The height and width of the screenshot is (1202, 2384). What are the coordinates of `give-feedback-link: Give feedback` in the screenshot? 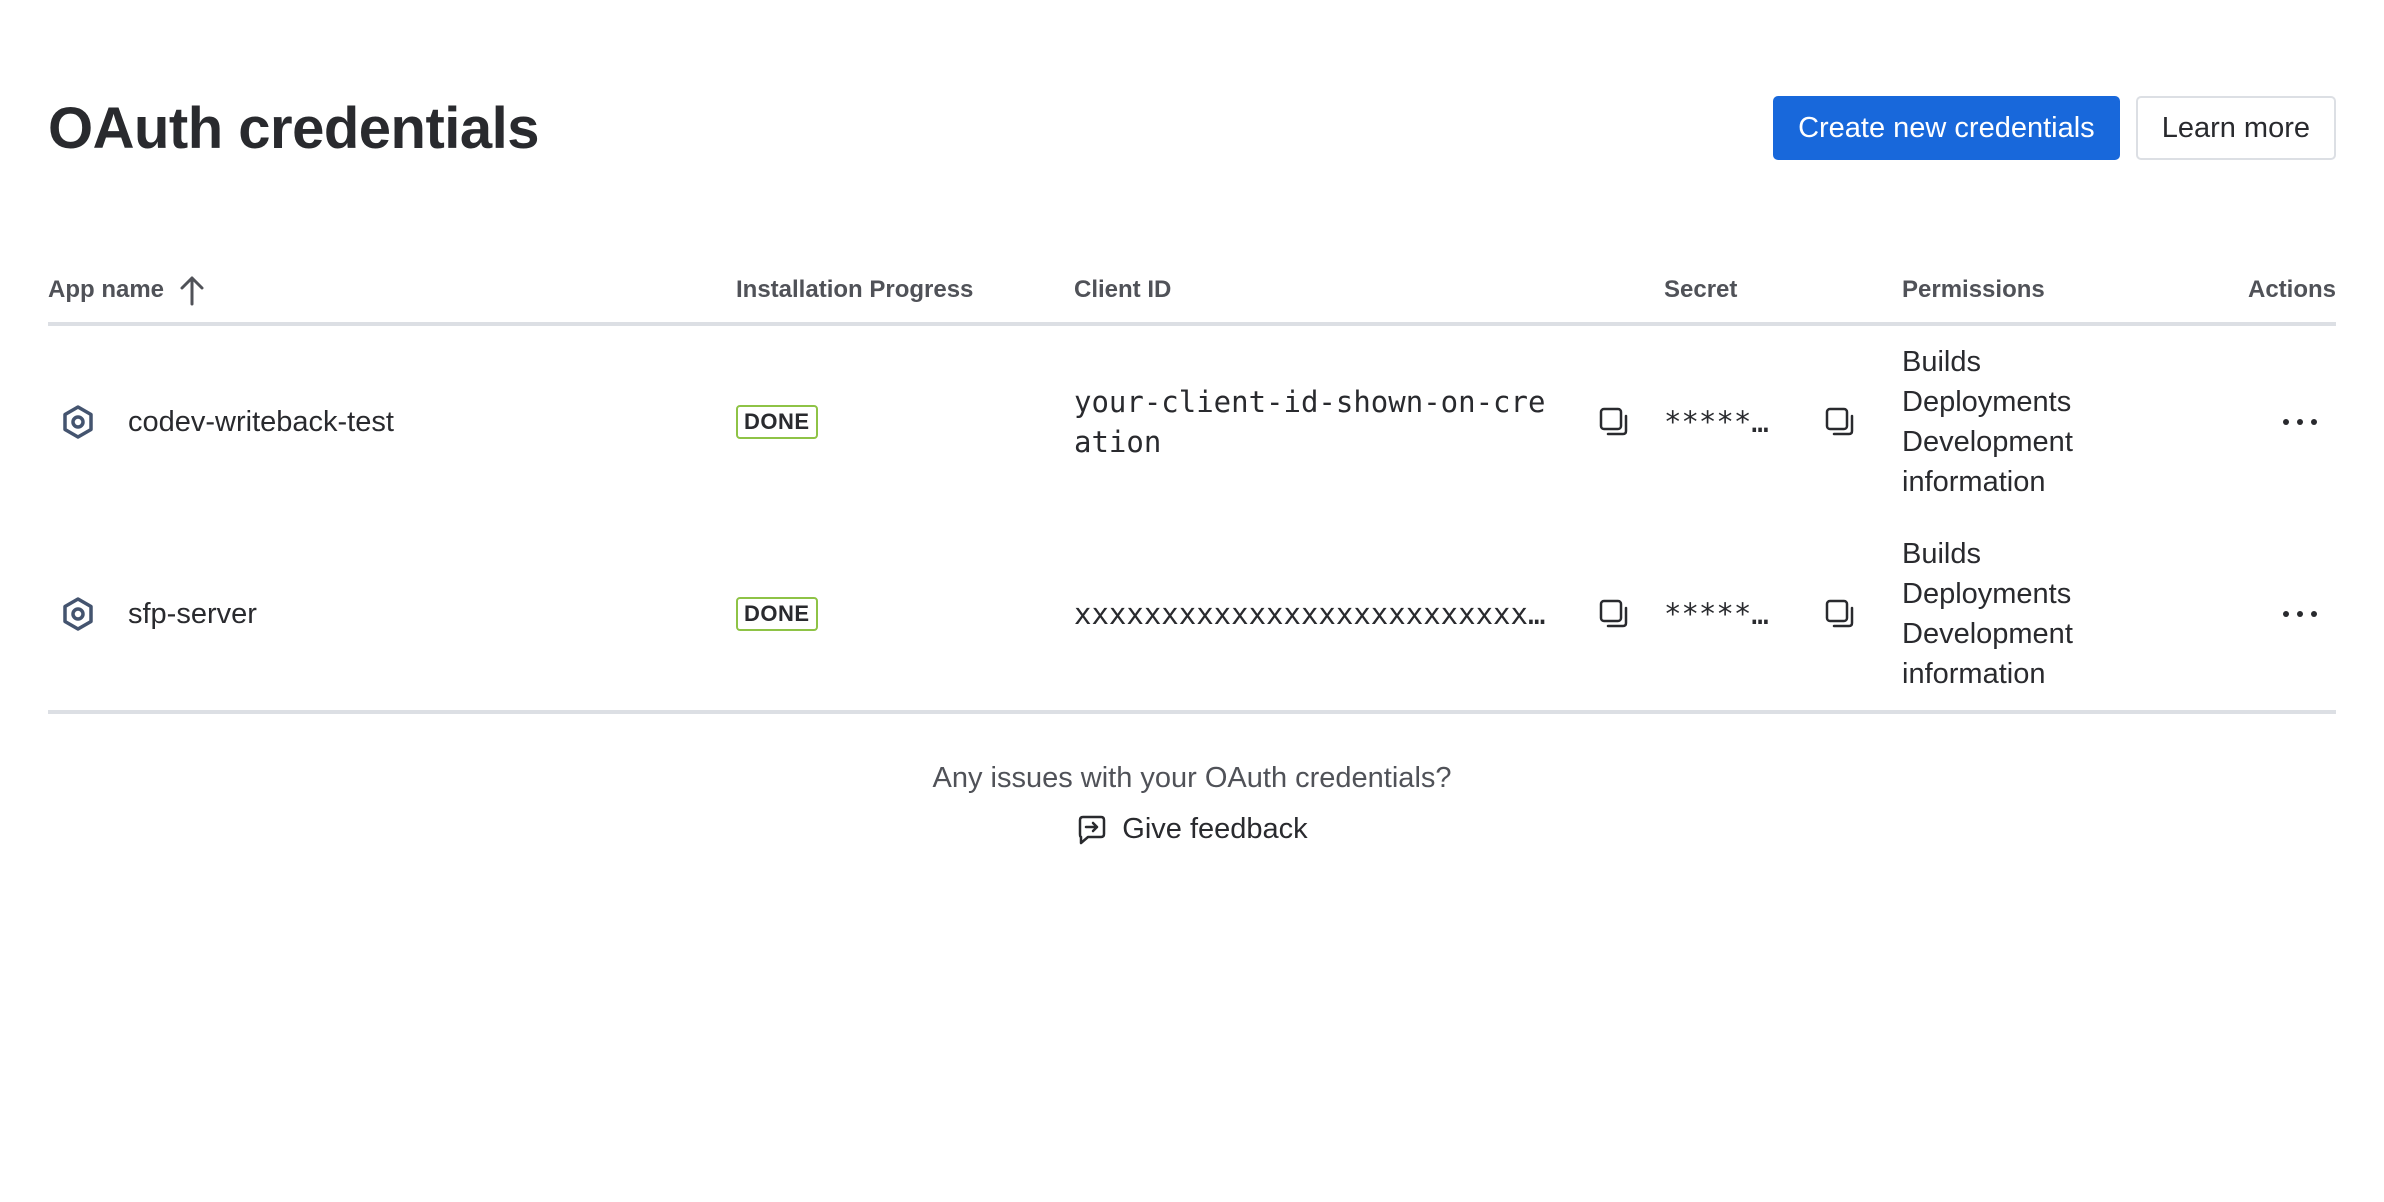 It's located at (1192, 829).